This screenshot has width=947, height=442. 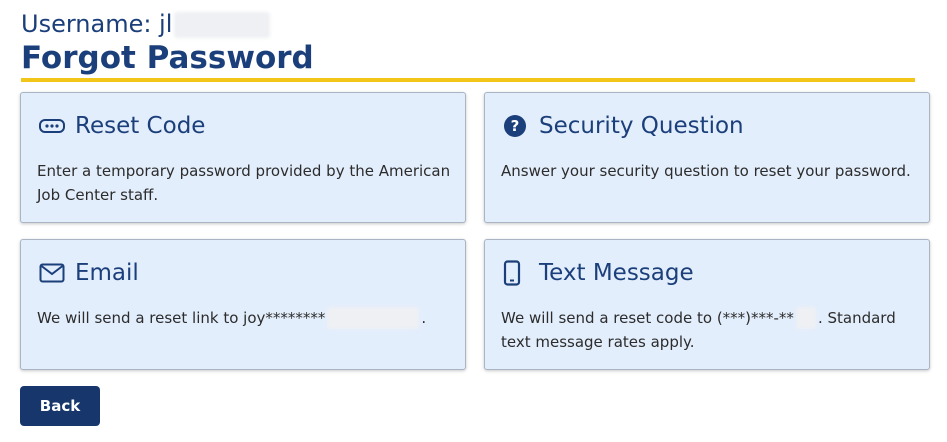 I want to click on redacted-username, so click(x=222, y=25).